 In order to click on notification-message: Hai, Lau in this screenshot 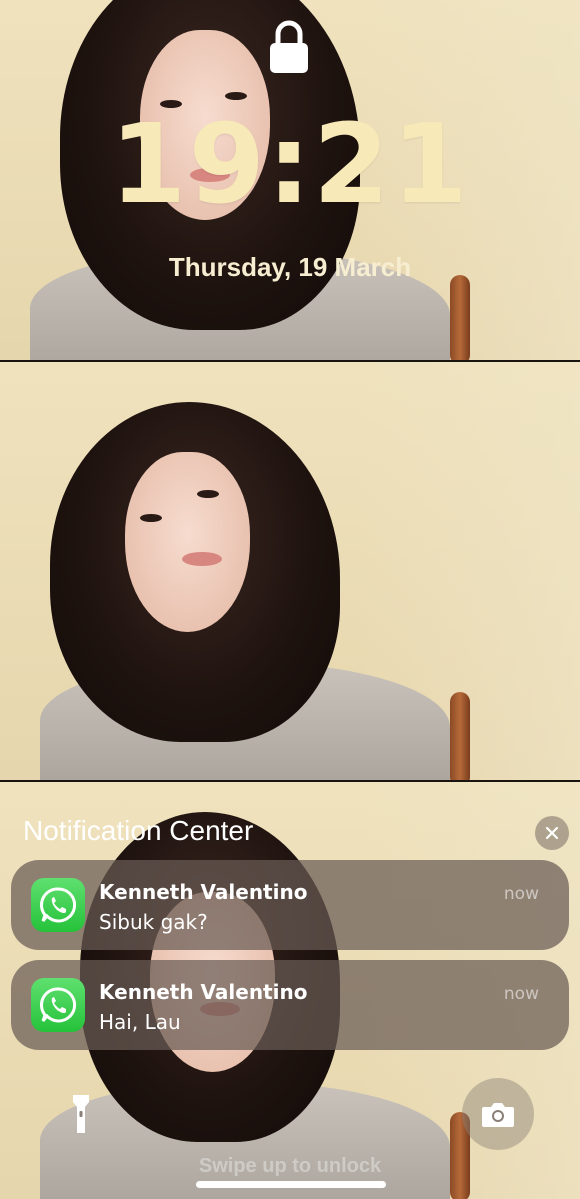, I will do `click(140, 1022)`.